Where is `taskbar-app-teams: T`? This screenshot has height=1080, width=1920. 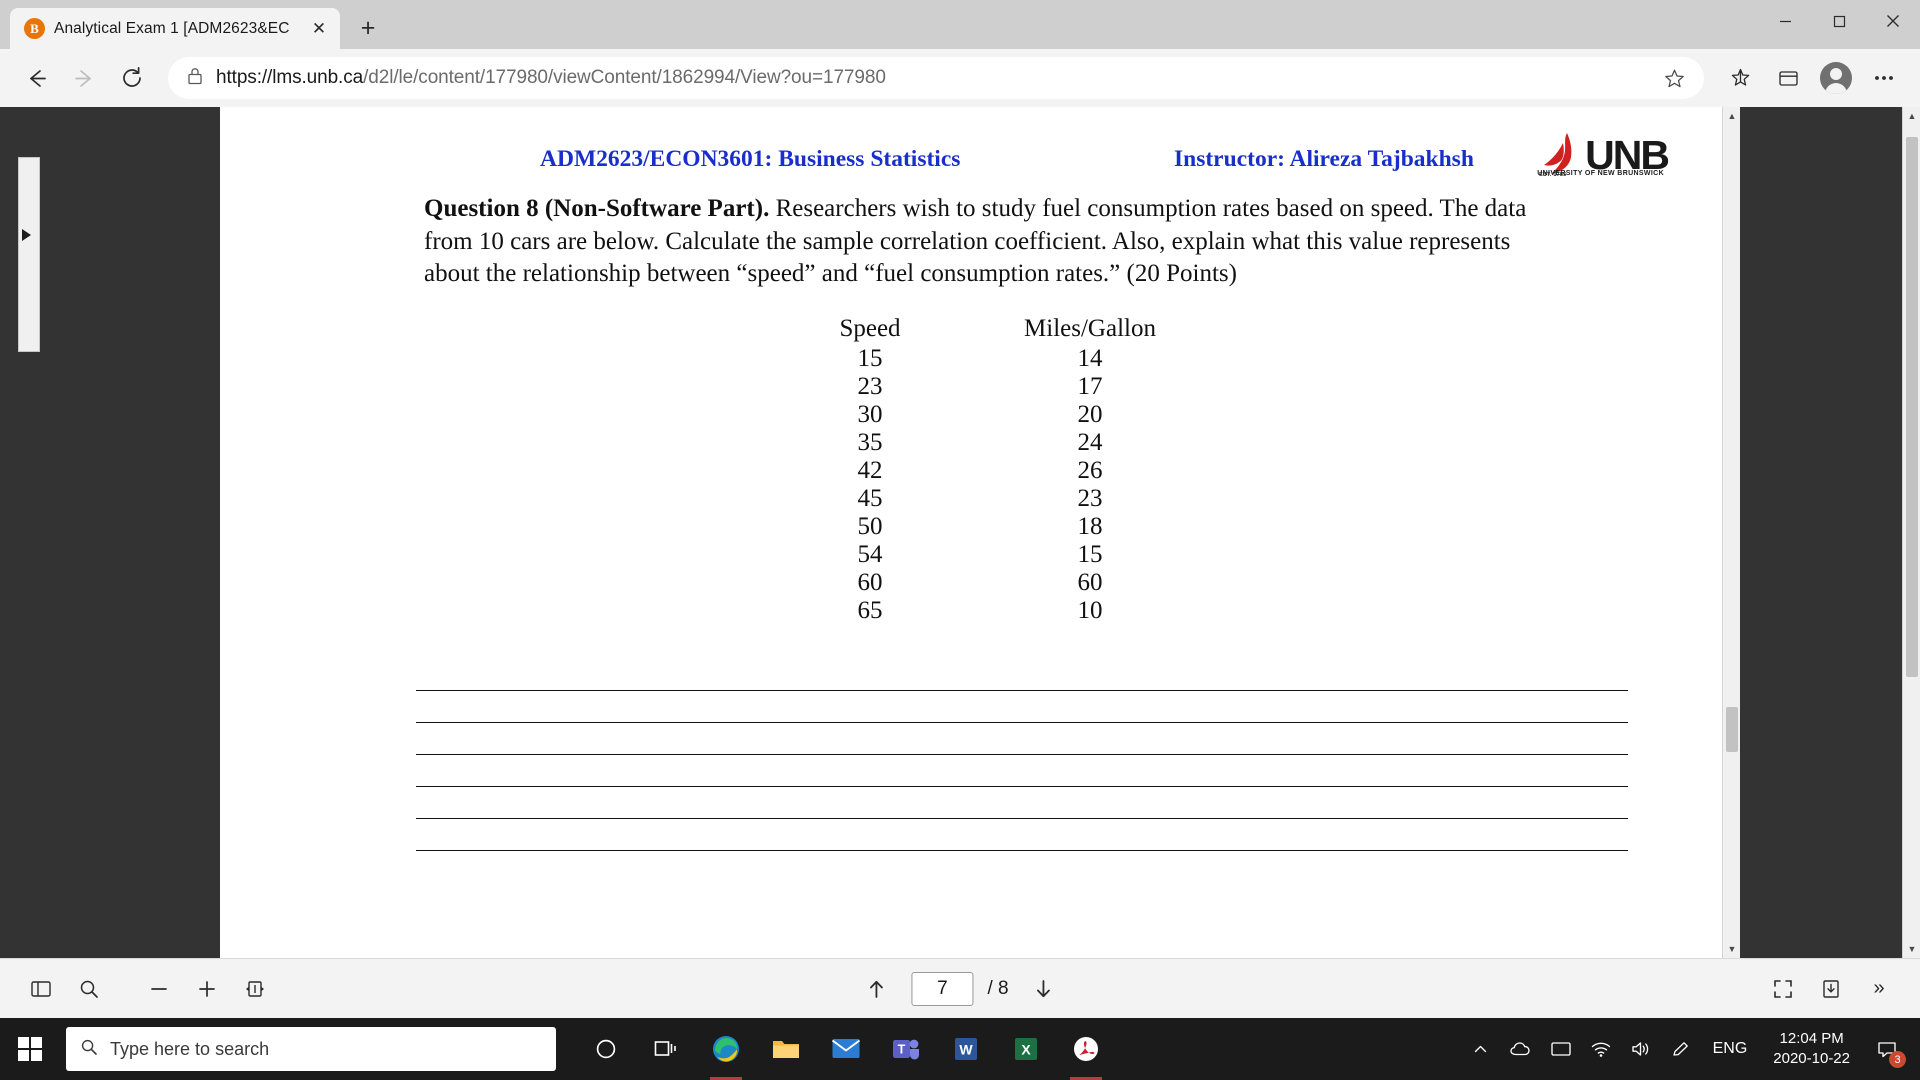
taskbar-app-teams: T is located at coordinates (906, 1049).